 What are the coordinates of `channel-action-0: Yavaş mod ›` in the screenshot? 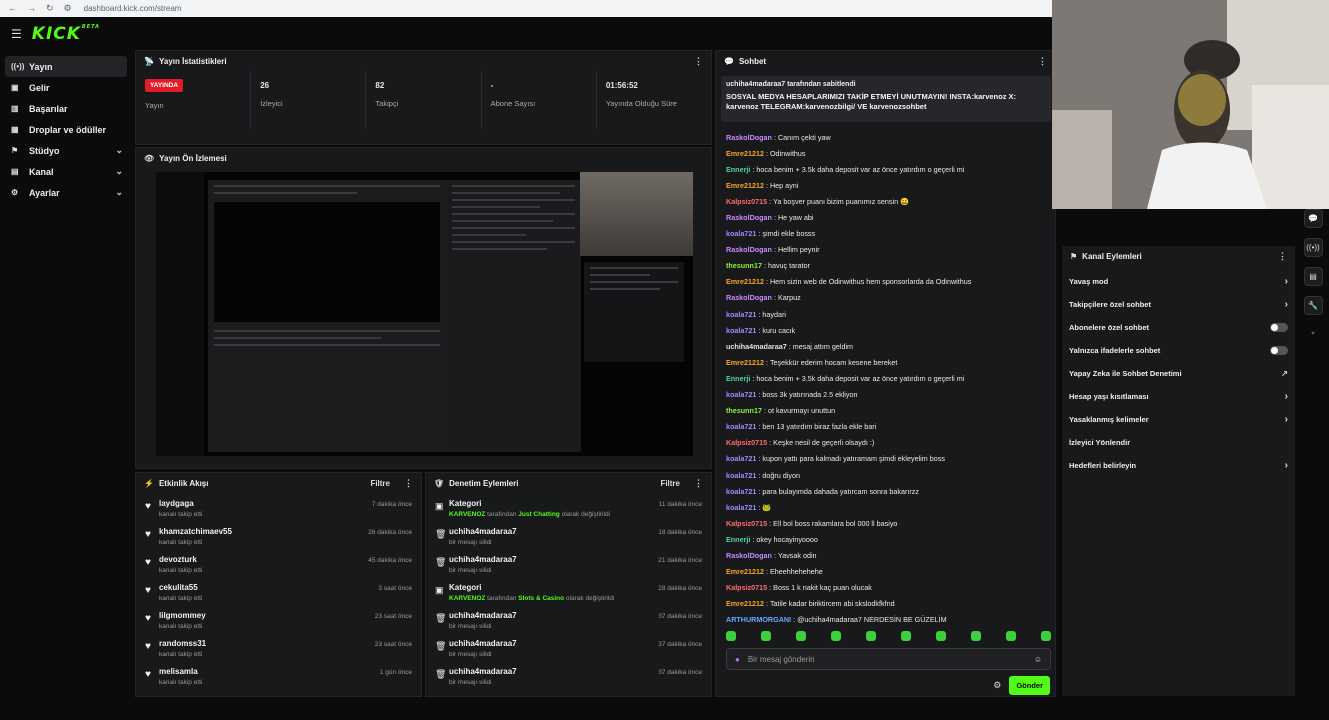 It's located at (1178, 281).